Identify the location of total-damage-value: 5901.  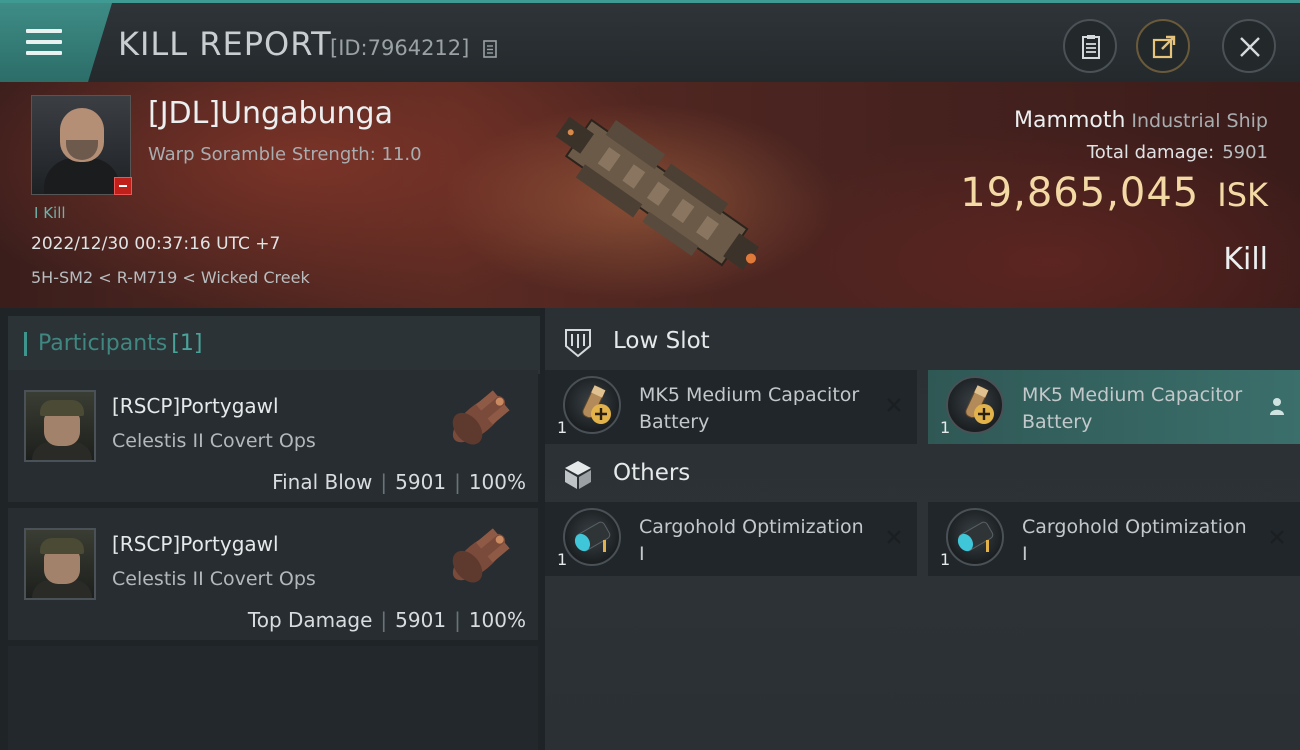
(1245, 152).